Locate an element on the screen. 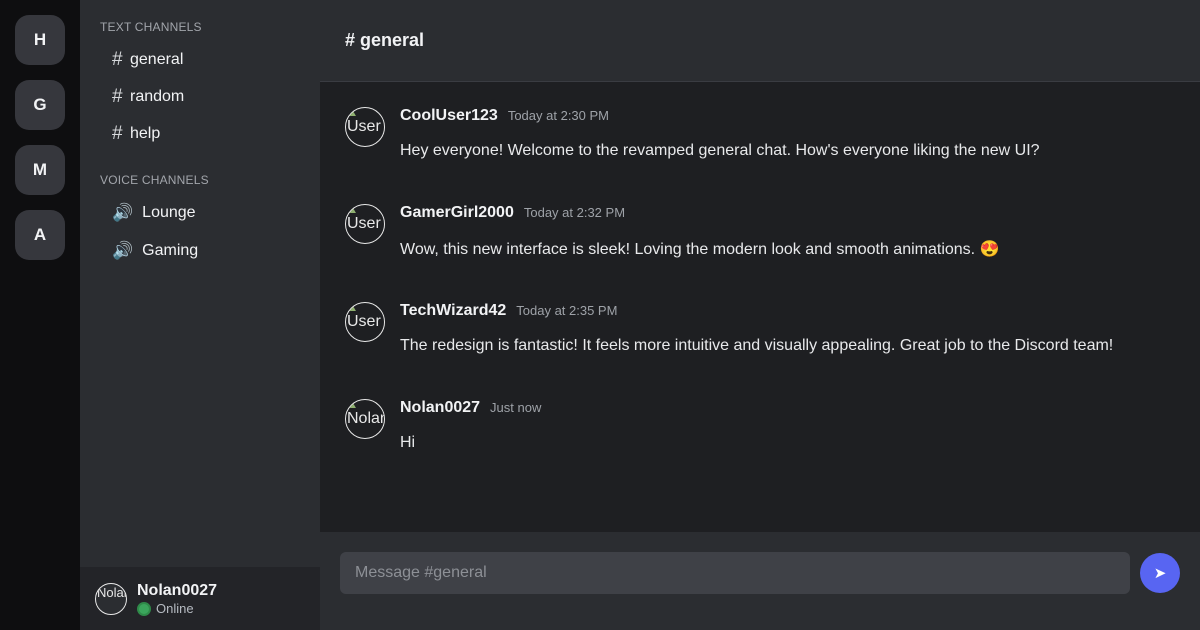  message-text: Hi is located at coordinates (408, 442).